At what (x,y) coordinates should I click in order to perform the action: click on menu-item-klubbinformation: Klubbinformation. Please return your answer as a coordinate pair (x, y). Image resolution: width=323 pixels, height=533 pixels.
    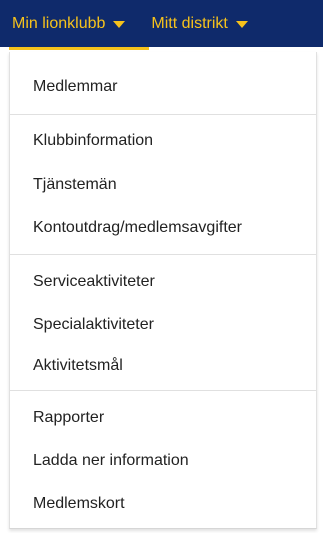
    Looking at the image, I should click on (93, 141).